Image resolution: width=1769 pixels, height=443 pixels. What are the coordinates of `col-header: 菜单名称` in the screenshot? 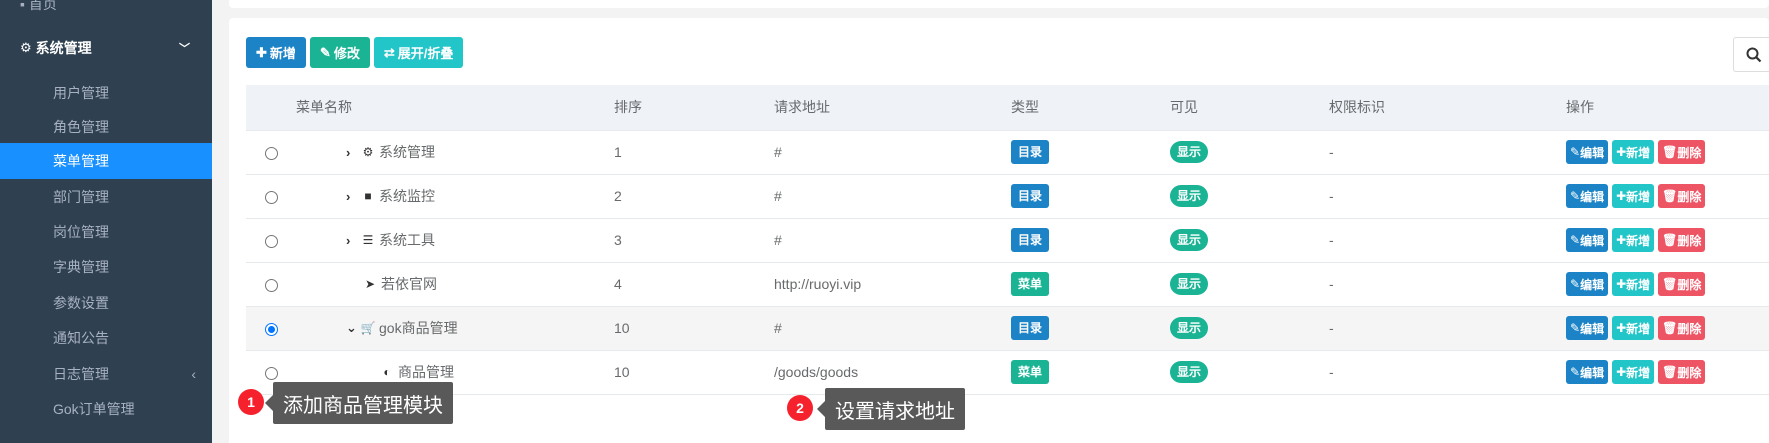 It's located at (455, 108).